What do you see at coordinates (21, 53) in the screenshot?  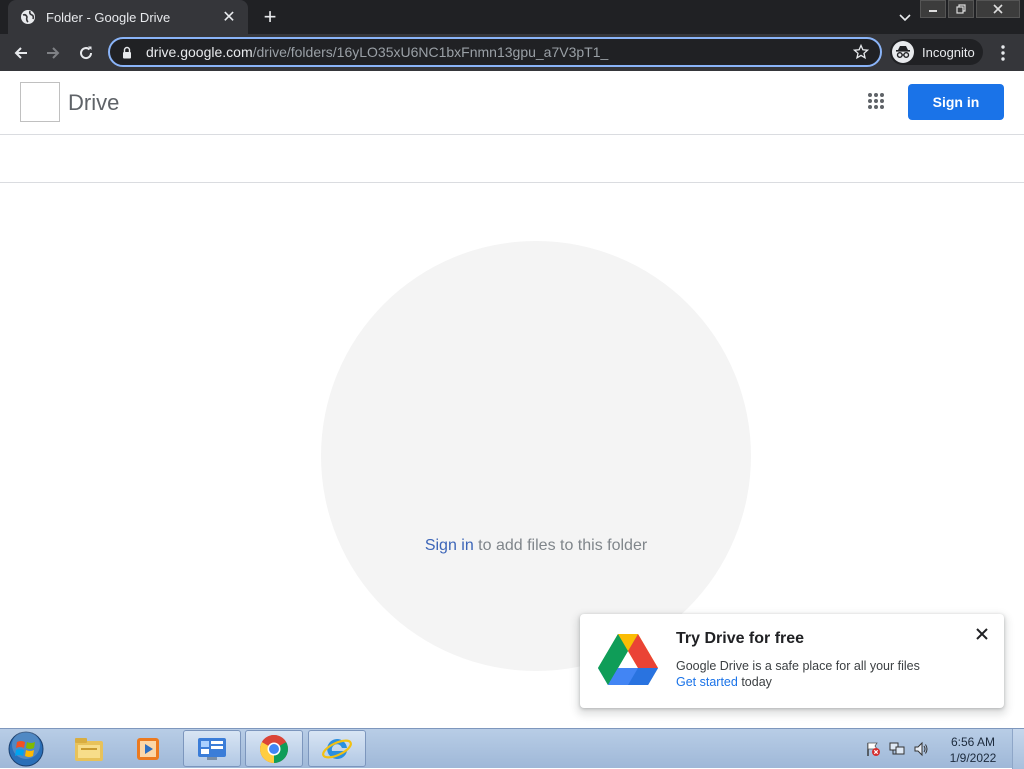 I see `back-arrow-icon` at bounding box center [21, 53].